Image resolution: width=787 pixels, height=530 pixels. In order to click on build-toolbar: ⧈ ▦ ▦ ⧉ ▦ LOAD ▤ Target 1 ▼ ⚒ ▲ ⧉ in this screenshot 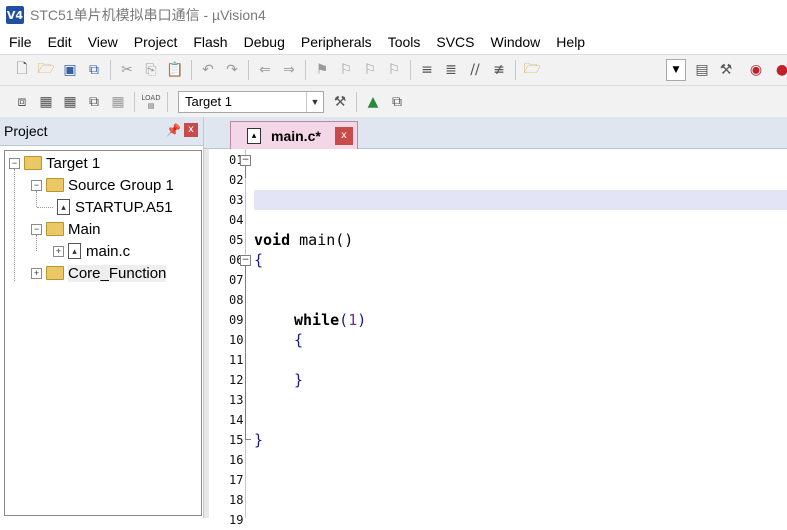, I will do `click(393, 101)`.